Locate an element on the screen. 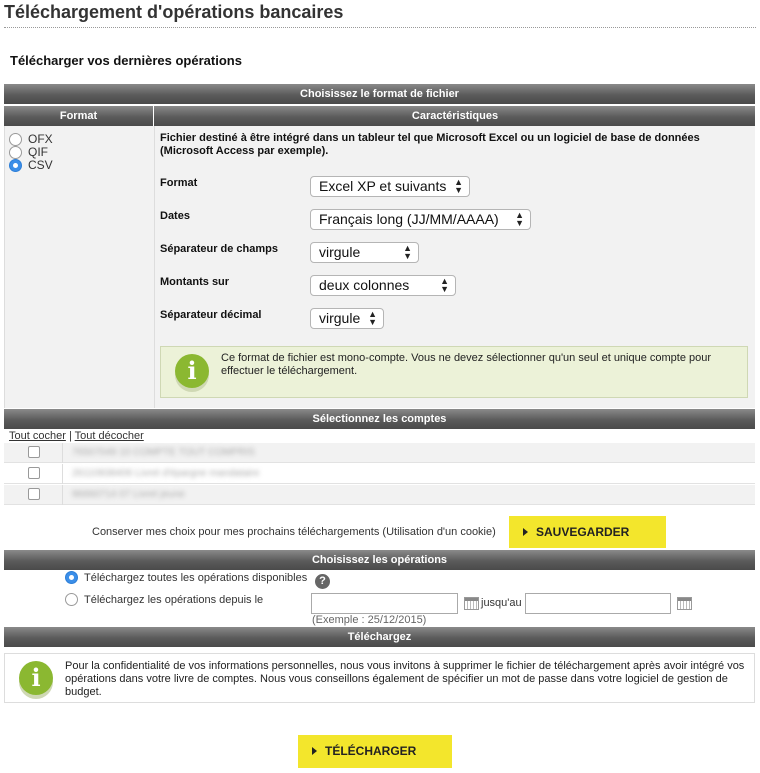 This screenshot has width=760, height=773. download-section-title: Téléchargez is located at coordinates (379, 637).